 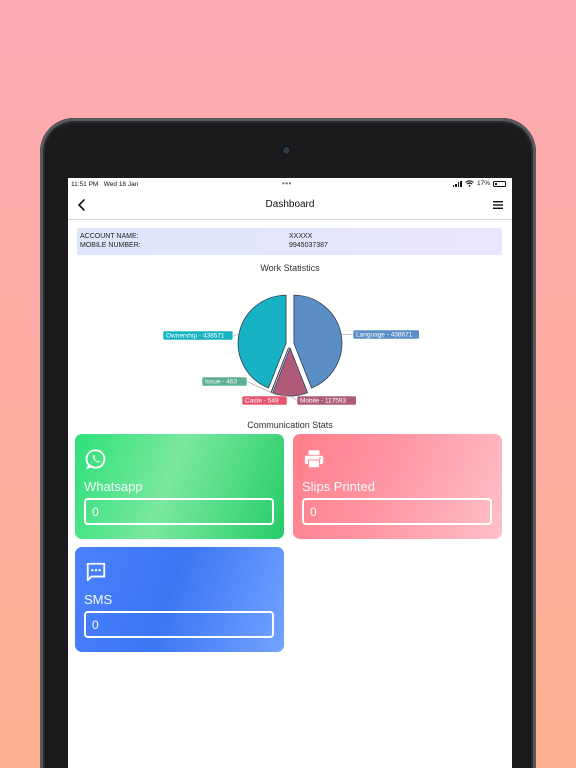 I want to click on slips-printed-card: Slips Printed 0, so click(x=397, y=486).